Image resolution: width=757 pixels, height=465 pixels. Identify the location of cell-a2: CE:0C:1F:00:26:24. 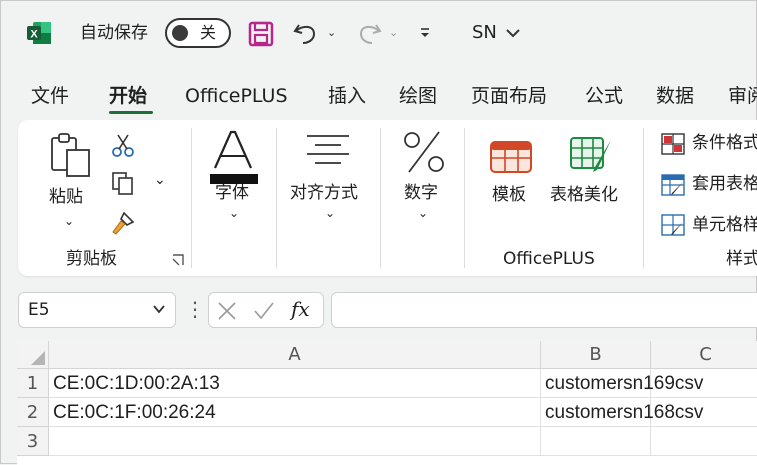
(295, 412).